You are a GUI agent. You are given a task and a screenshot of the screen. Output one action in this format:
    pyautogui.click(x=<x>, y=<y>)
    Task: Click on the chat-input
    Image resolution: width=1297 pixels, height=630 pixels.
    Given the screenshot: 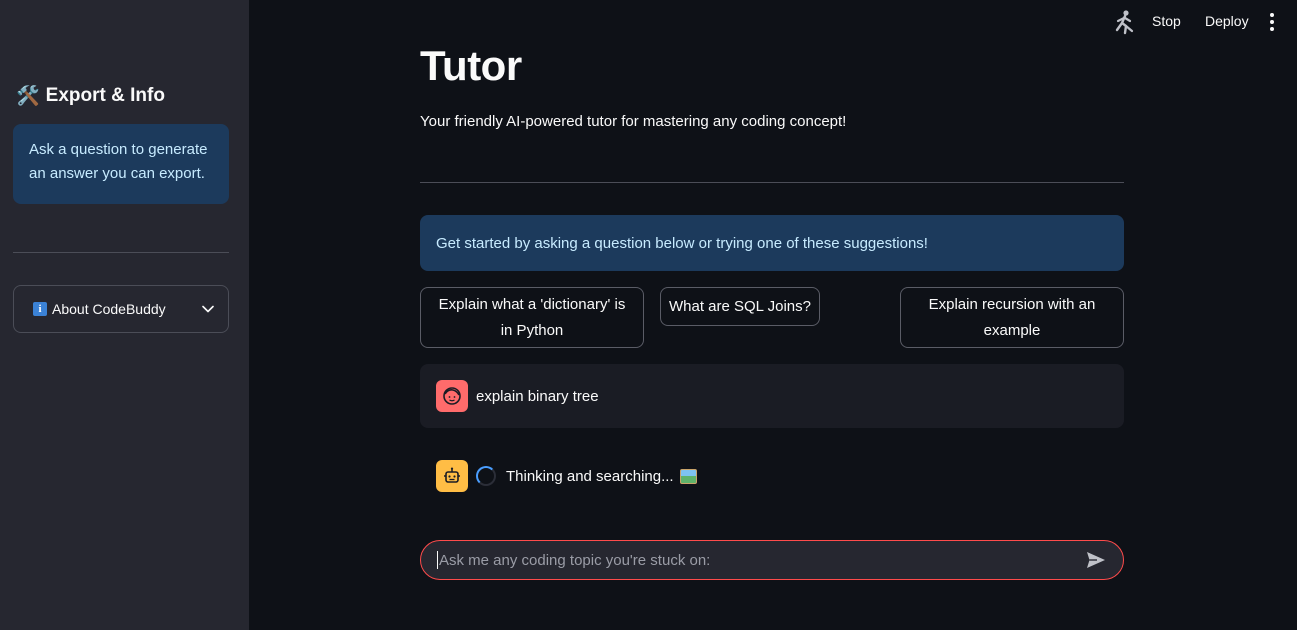 What is the action you would take?
    pyautogui.click(x=762, y=560)
    